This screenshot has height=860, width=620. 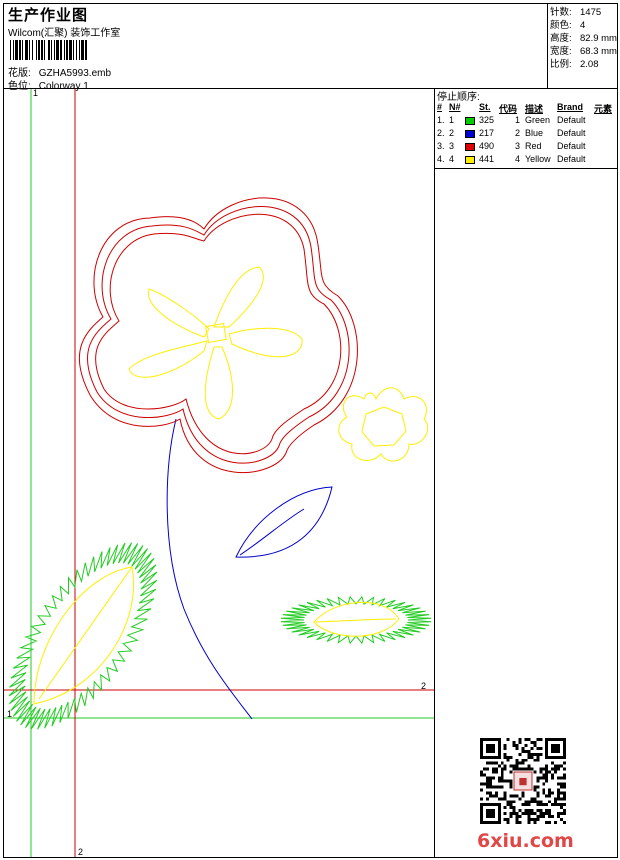 I want to click on flower-outline, so click(x=218, y=335).